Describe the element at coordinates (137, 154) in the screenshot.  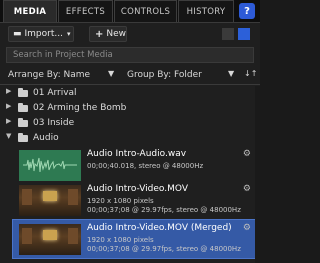
I see `media-title: Audio Intro-Audio.wav` at that location.